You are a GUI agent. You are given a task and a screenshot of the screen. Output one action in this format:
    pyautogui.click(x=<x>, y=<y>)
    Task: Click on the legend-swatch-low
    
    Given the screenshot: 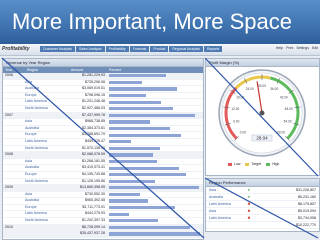 What is the action you would take?
    pyautogui.click(x=230, y=164)
    